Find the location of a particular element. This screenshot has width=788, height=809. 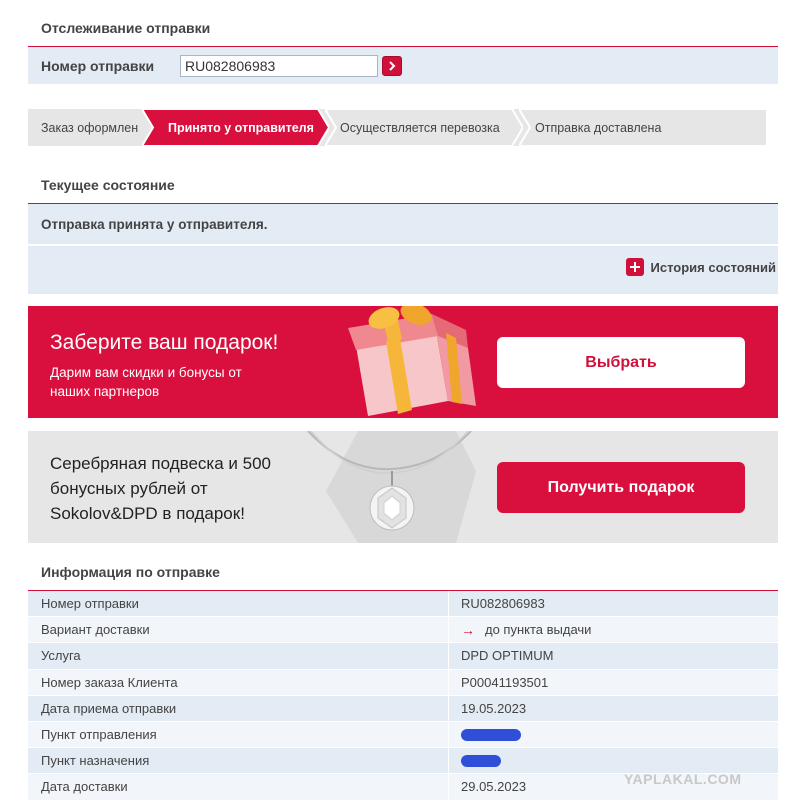

step-label: Заказ оформлен is located at coordinates (90, 127).